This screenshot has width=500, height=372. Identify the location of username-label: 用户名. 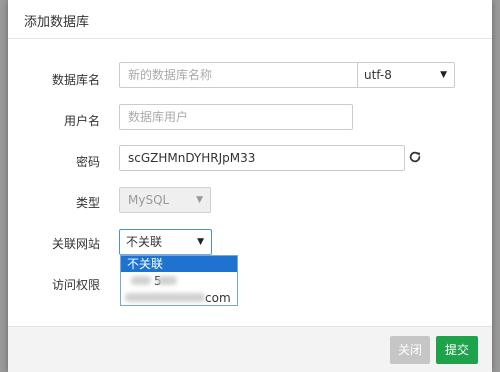
(81, 121).